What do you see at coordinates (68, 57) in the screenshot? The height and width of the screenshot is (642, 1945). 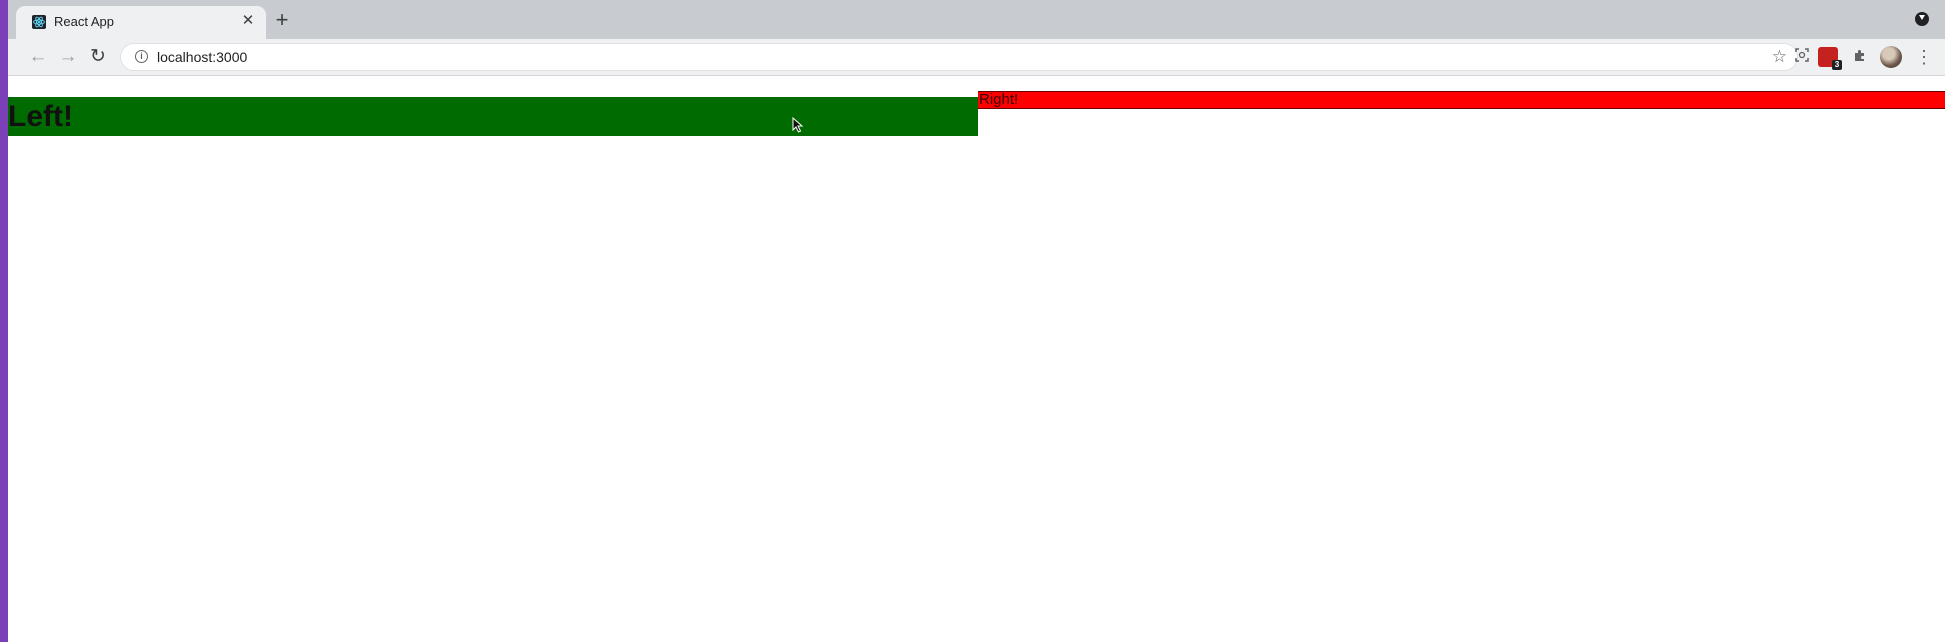 I see `forward-arrow-icon: →` at bounding box center [68, 57].